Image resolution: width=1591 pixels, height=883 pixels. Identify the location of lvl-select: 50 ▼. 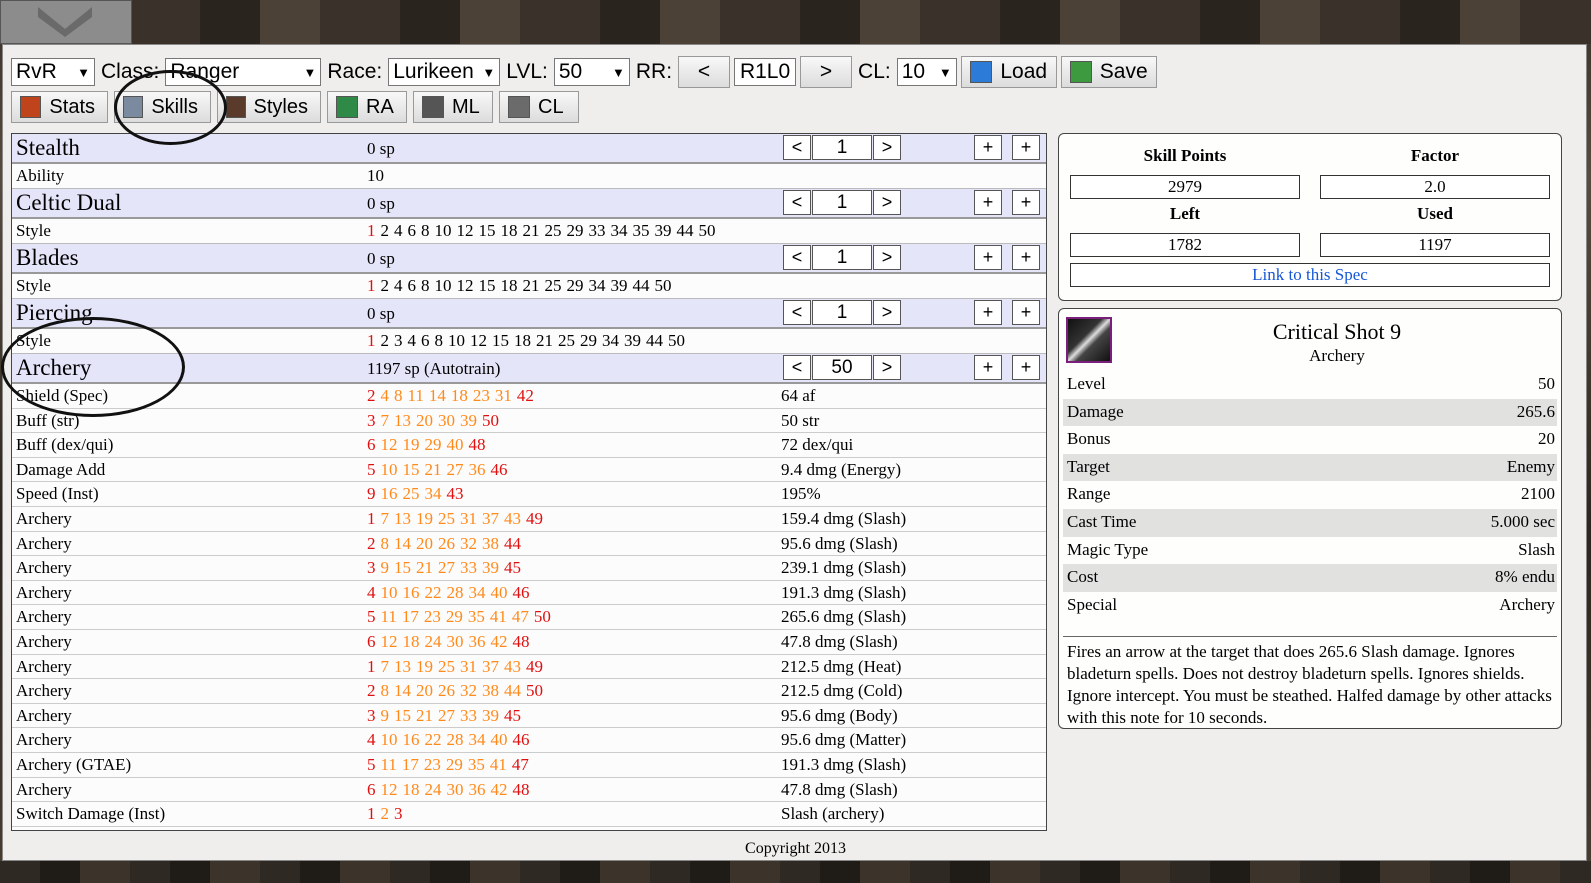
(591, 72).